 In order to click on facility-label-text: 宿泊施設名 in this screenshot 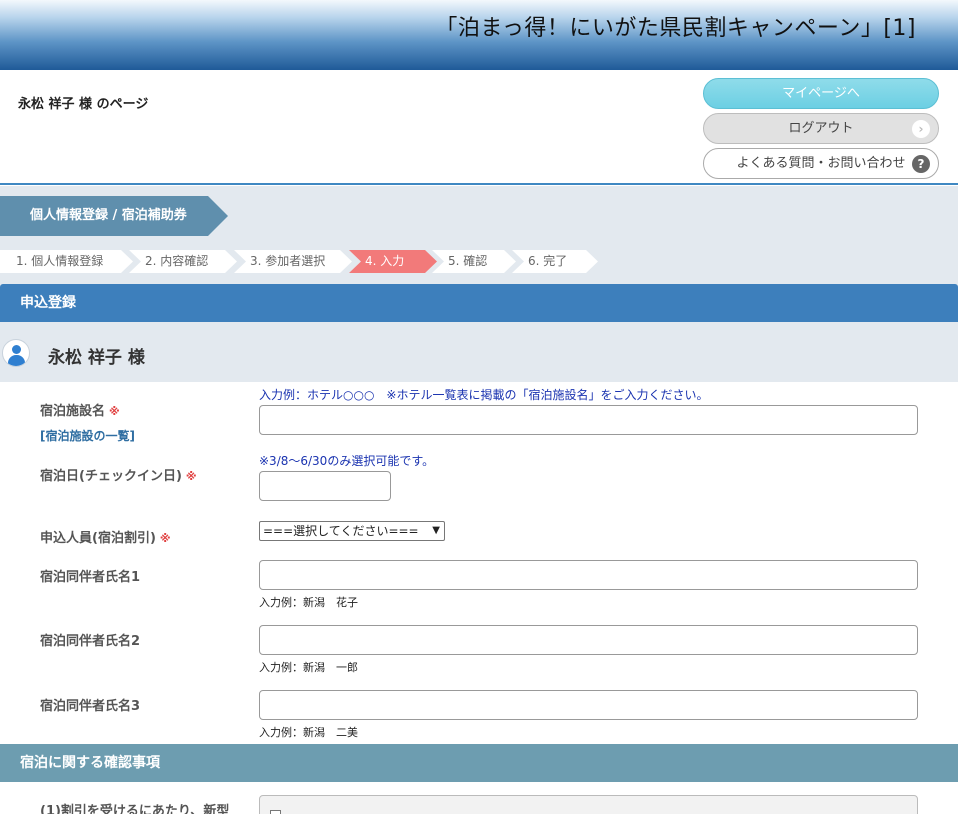, I will do `click(73, 411)`.